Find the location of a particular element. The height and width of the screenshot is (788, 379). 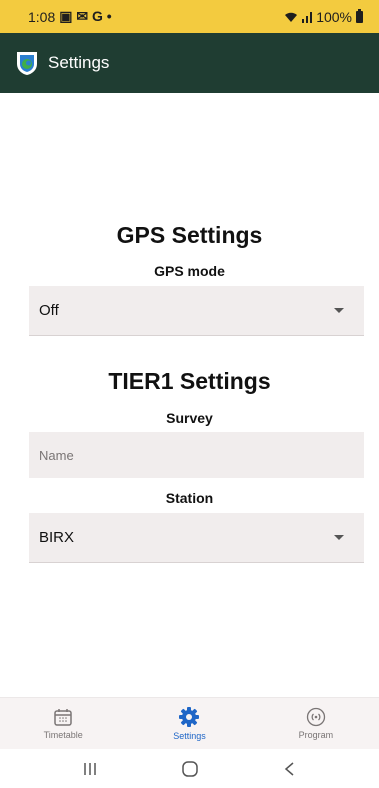

bottom-nav: Timetable Settings Program is located at coordinates (189, 723).